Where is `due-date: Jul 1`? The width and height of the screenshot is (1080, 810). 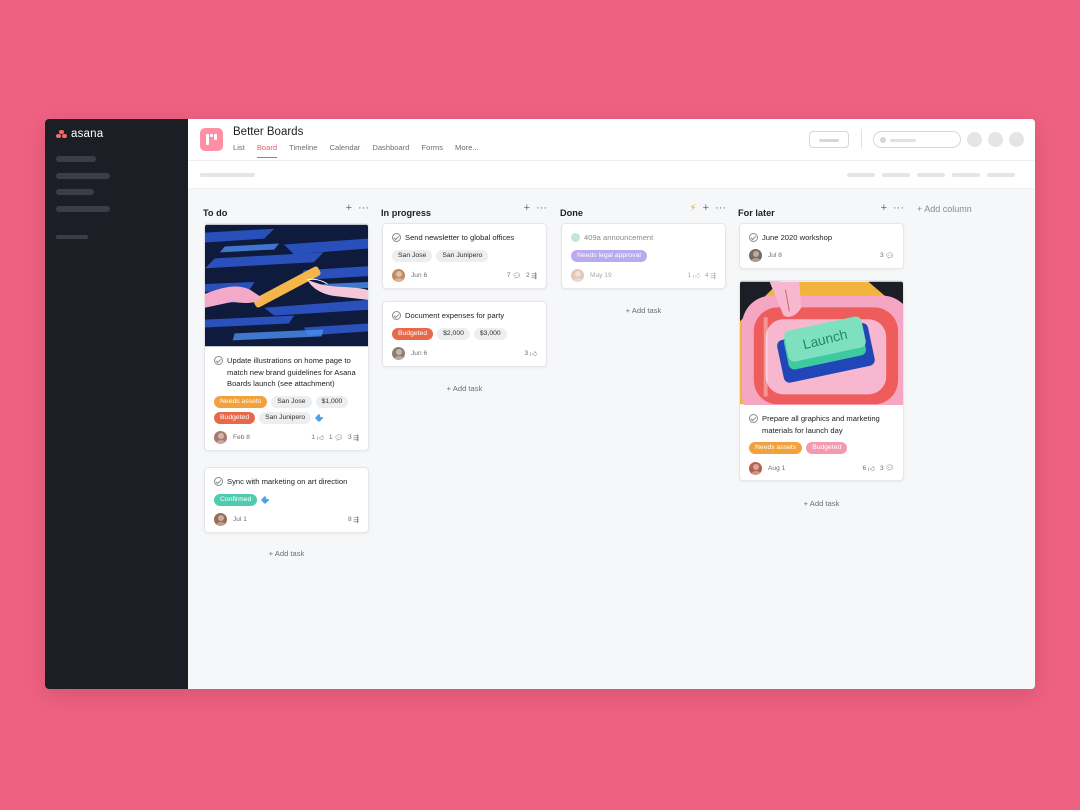
due-date: Jul 1 is located at coordinates (290, 519).